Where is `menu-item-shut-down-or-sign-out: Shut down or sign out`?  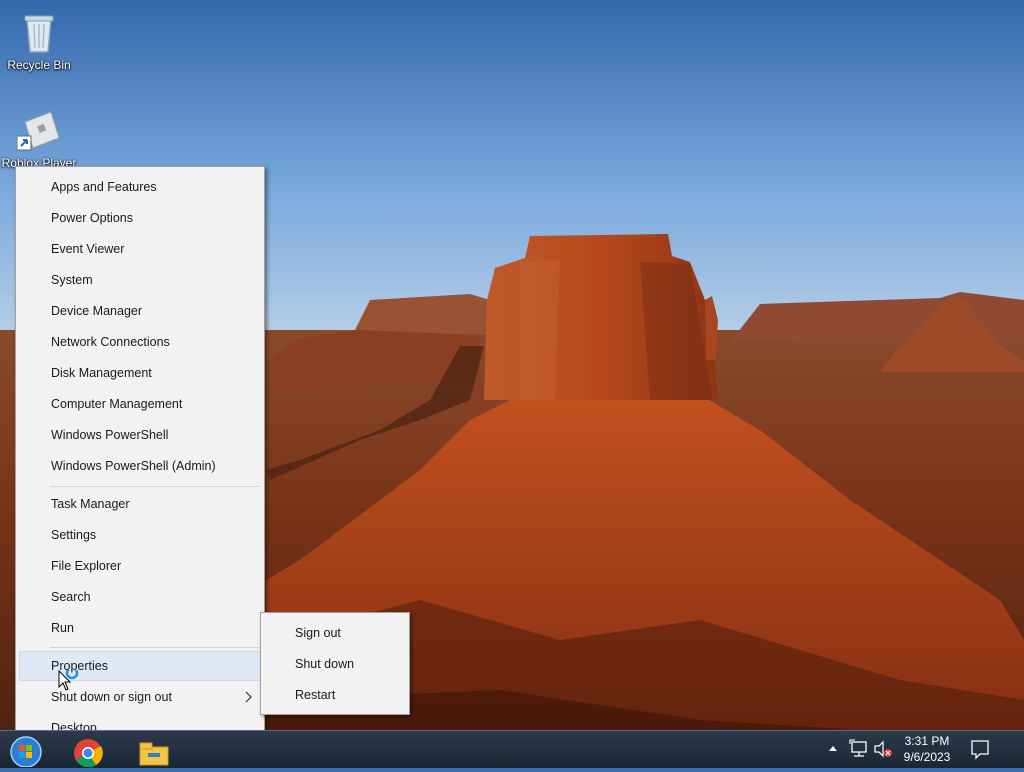 menu-item-shut-down-or-sign-out: Shut down or sign out is located at coordinates (140, 697).